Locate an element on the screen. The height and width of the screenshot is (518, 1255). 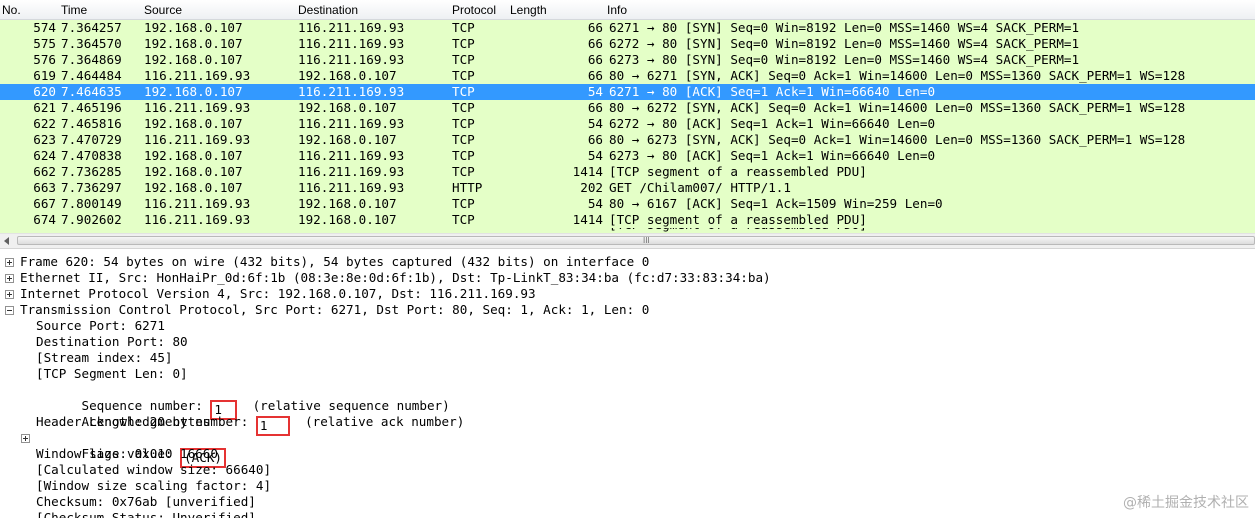
tcp-field-flags: Flags: 0x010 (ACK) is located at coordinates (627, 449).